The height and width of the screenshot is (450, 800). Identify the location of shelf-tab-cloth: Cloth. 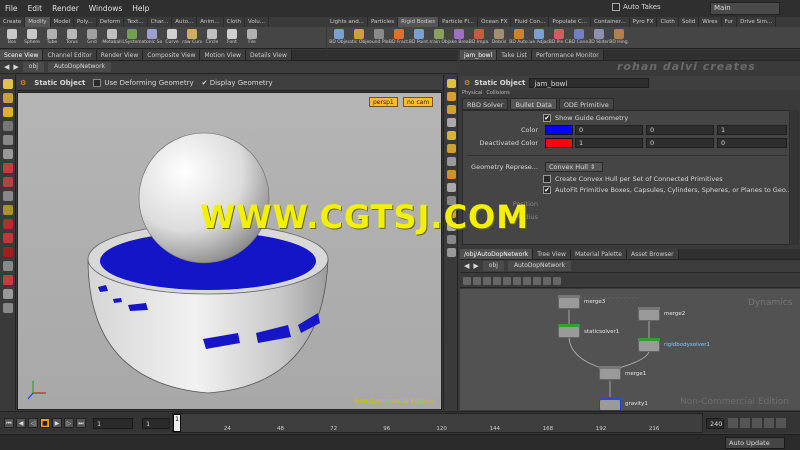
(234, 22).